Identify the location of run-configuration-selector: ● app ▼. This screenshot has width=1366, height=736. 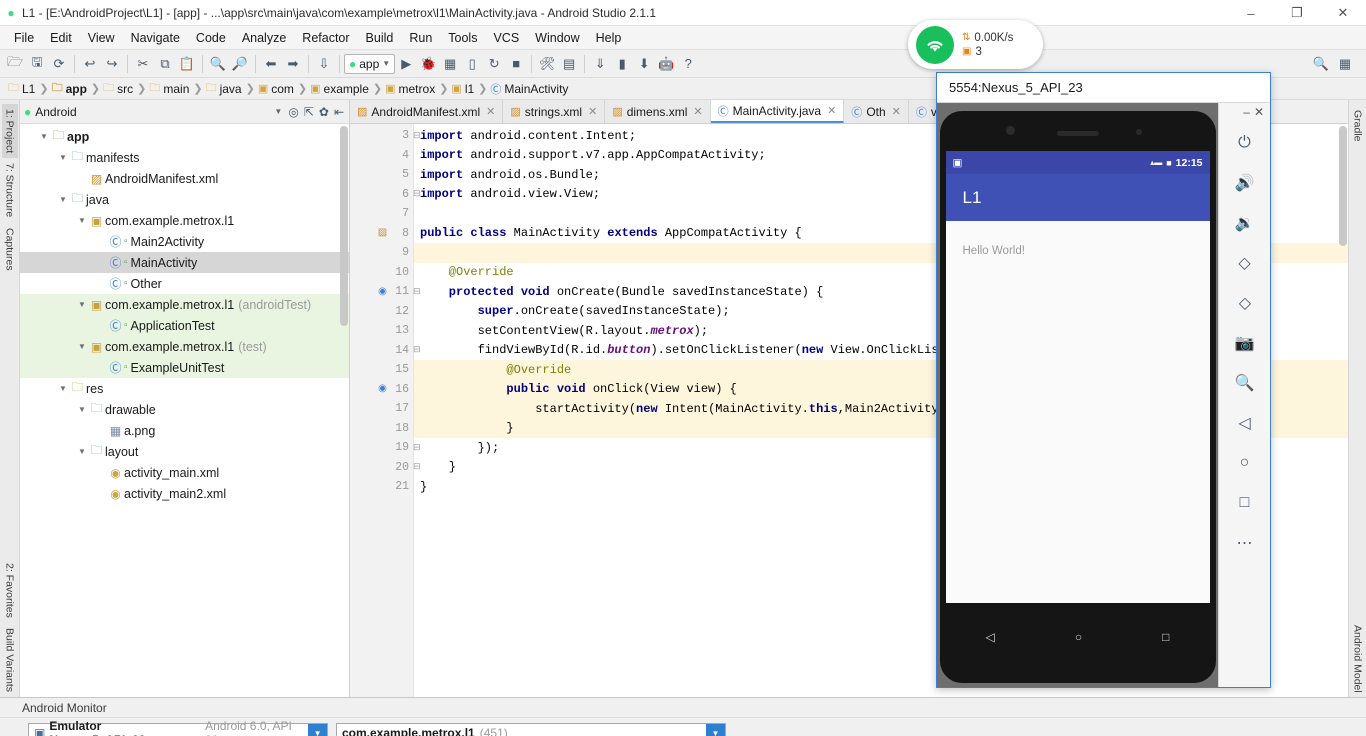
(370, 63).